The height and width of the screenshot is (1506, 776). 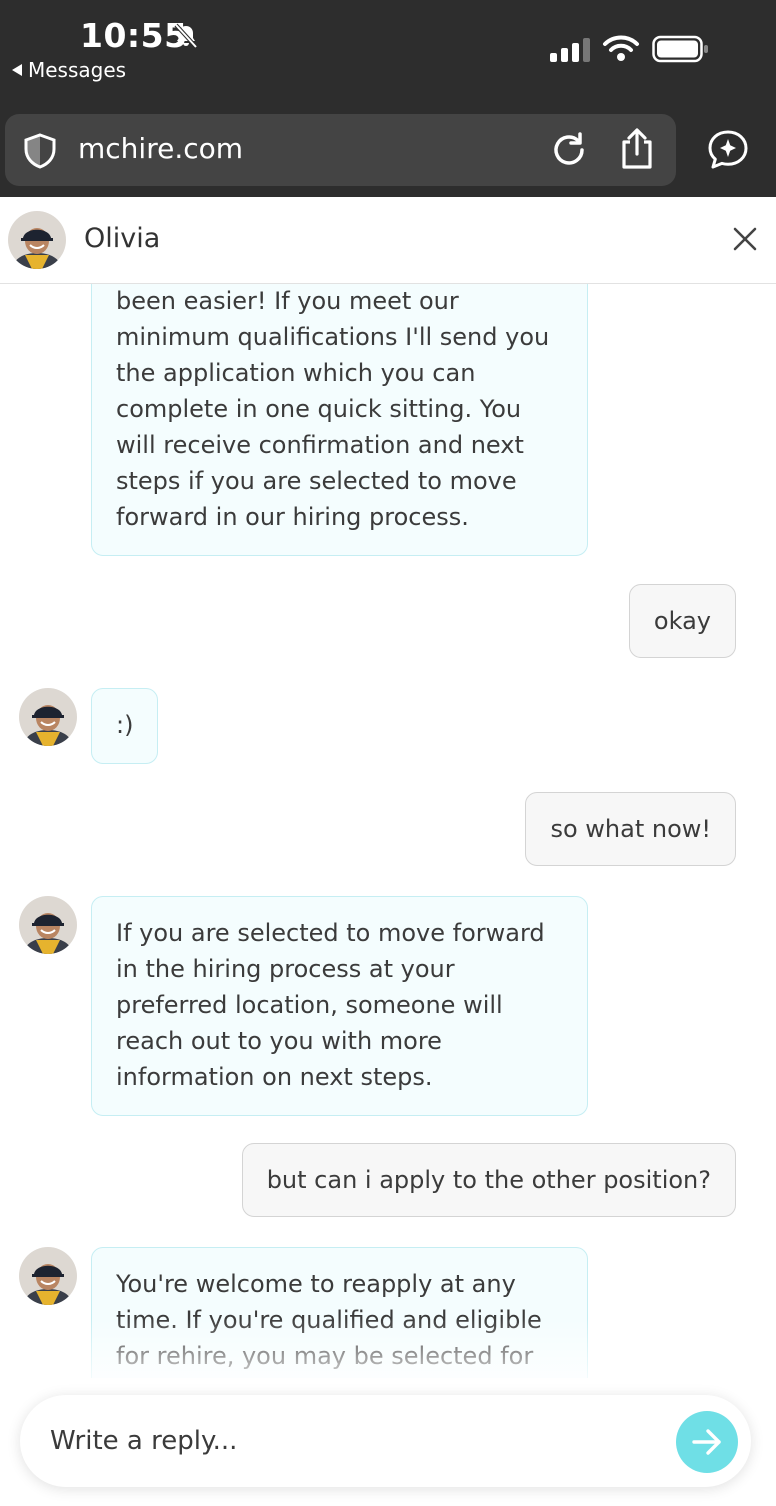 I want to click on browser-chrome: 10:55 Messages mchire.com, so click(x=388, y=98).